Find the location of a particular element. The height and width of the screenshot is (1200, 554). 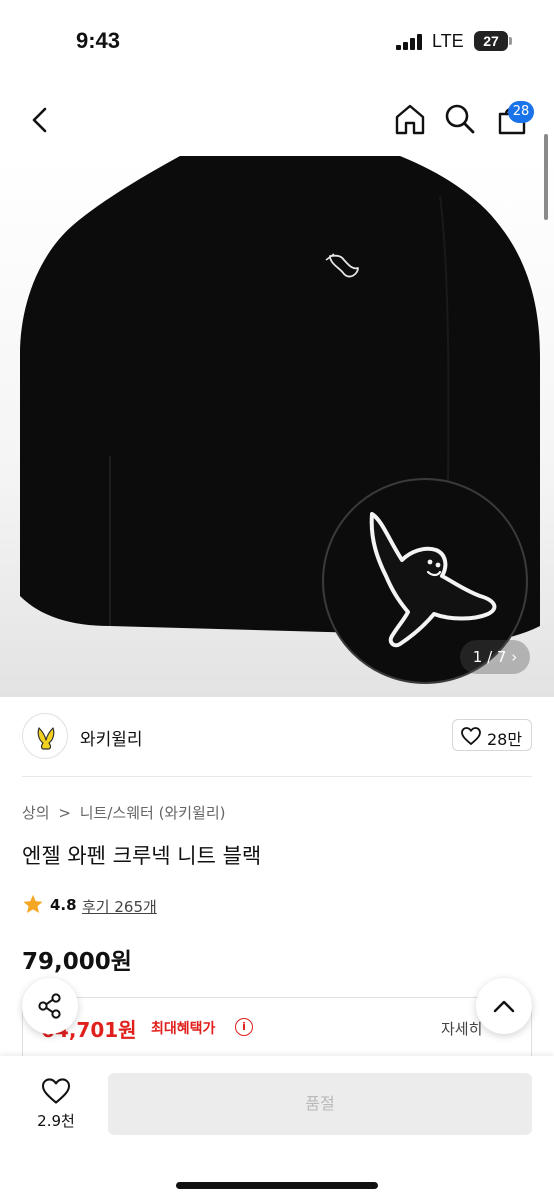

star-icon is located at coordinates (33, 903).